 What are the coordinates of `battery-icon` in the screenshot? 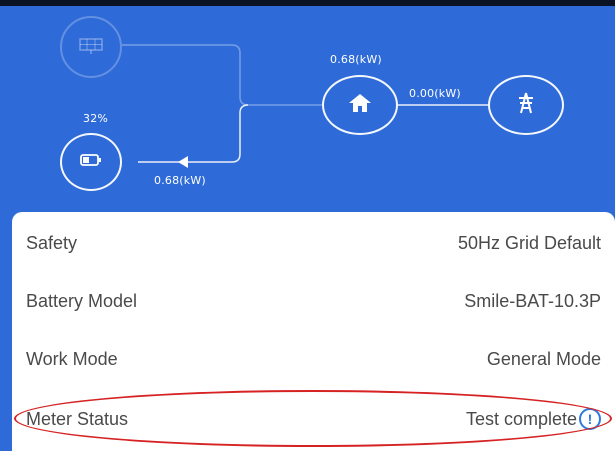 It's located at (91, 162).